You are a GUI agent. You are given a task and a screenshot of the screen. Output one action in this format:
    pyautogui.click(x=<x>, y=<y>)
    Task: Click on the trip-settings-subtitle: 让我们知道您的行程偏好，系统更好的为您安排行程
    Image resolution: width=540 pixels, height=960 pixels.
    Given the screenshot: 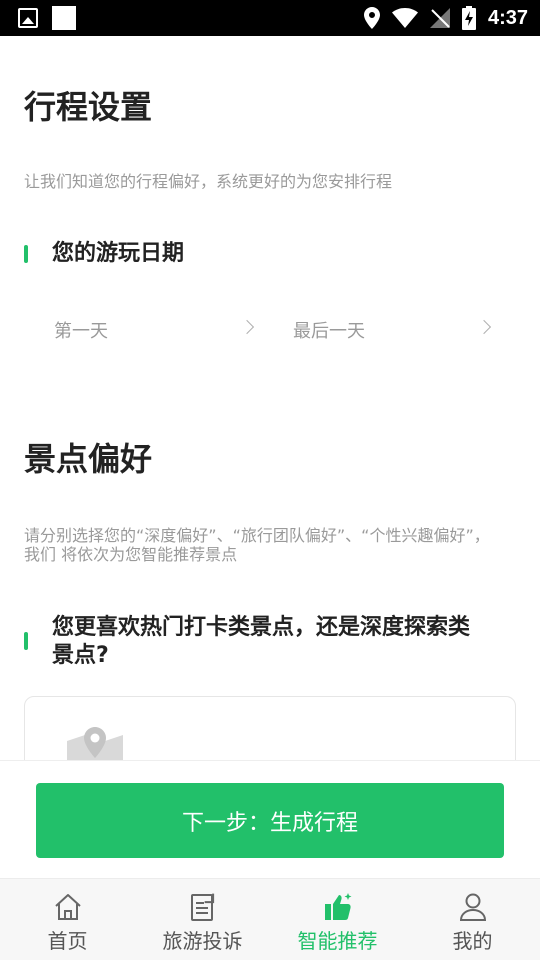 What is the action you would take?
    pyautogui.click(x=208, y=181)
    